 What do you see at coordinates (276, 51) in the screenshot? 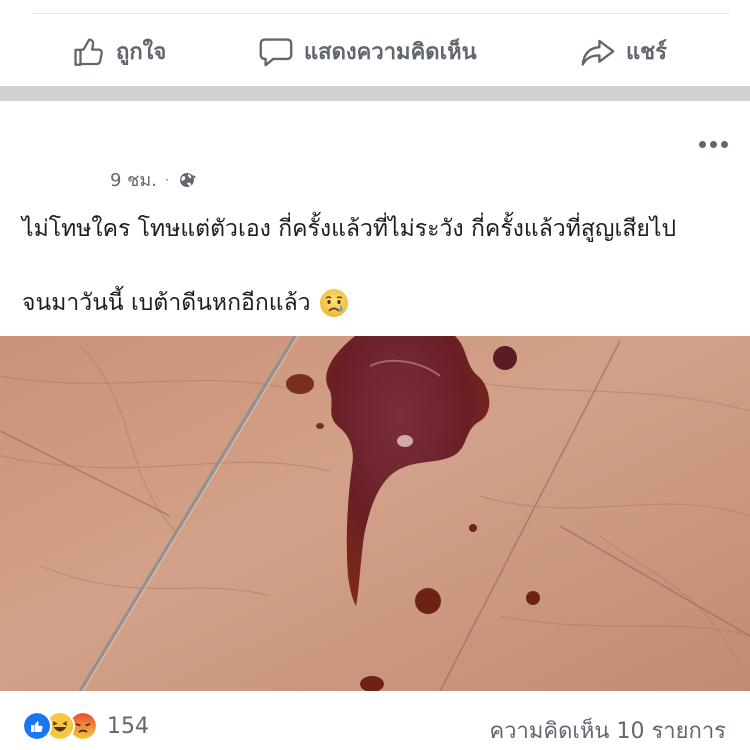
I see `comment-bubble-icon` at bounding box center [276, 51].